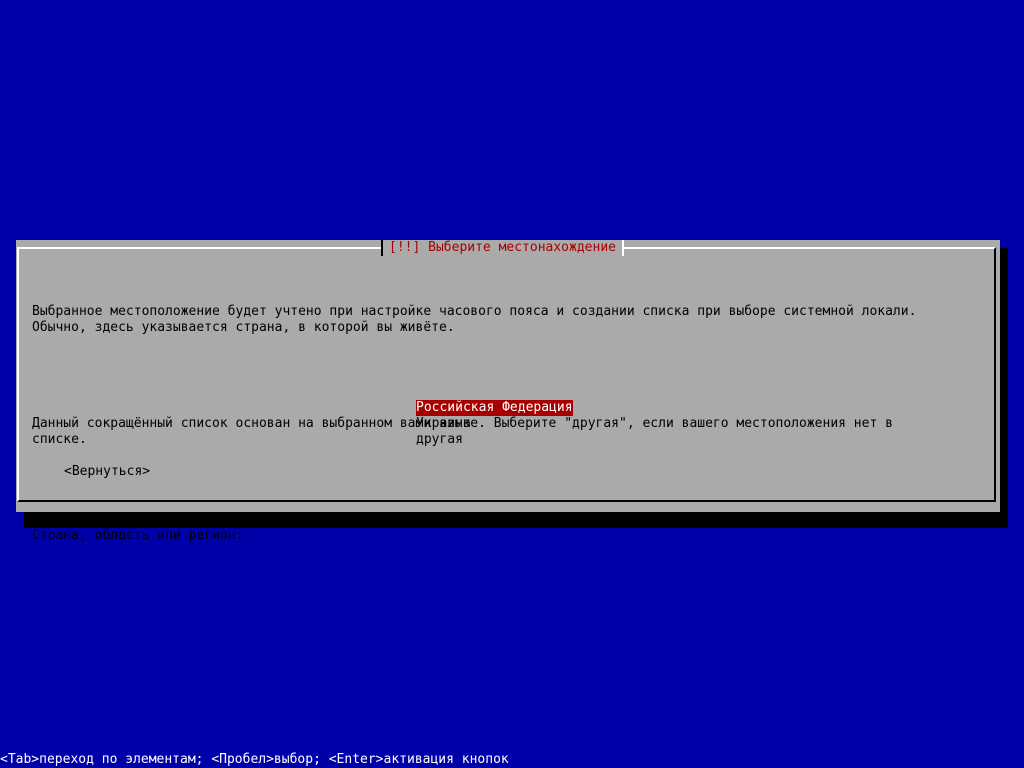 This screenshot has height=768, width=1024. I want to click on country-list: Российская Федерация Украина другая, so click(494, 424).